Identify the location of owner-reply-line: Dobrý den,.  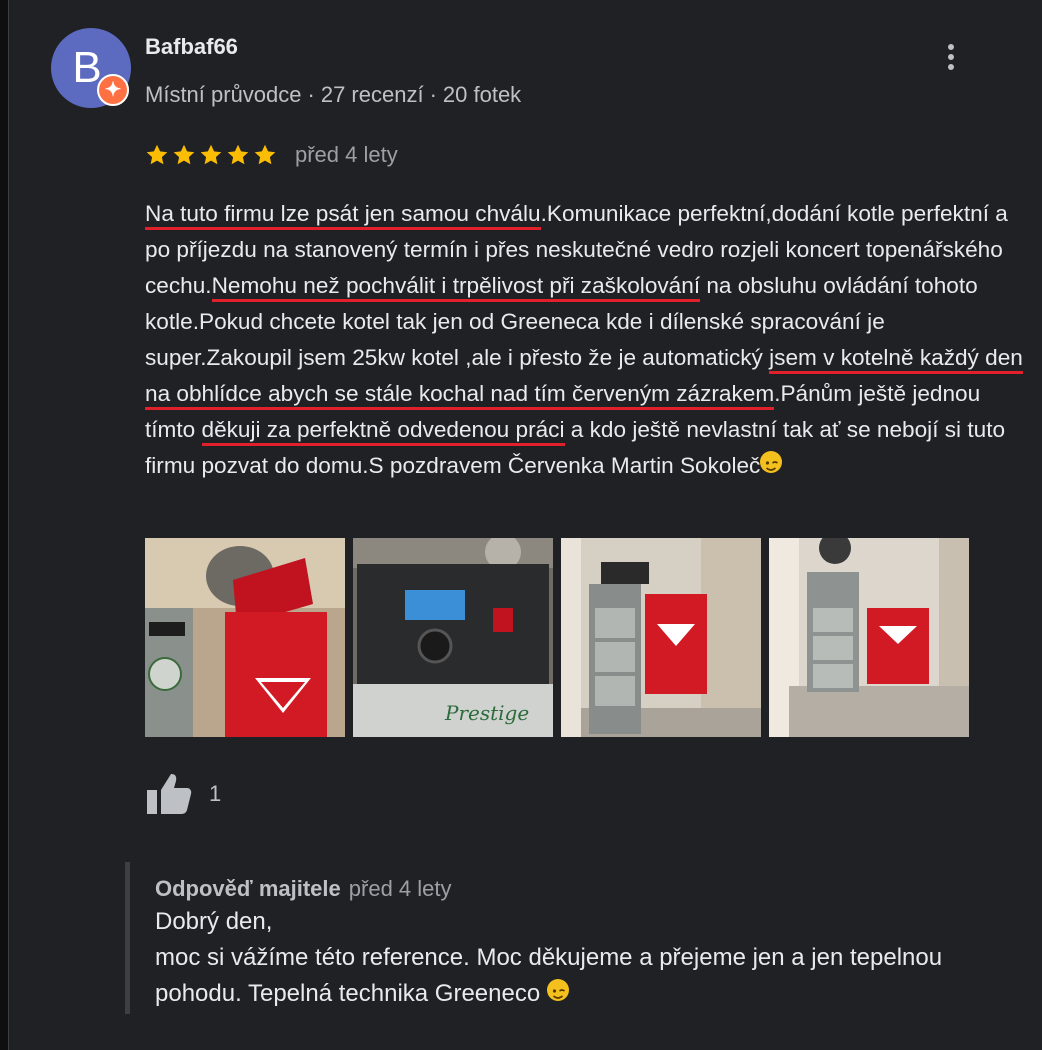
(214, 921).